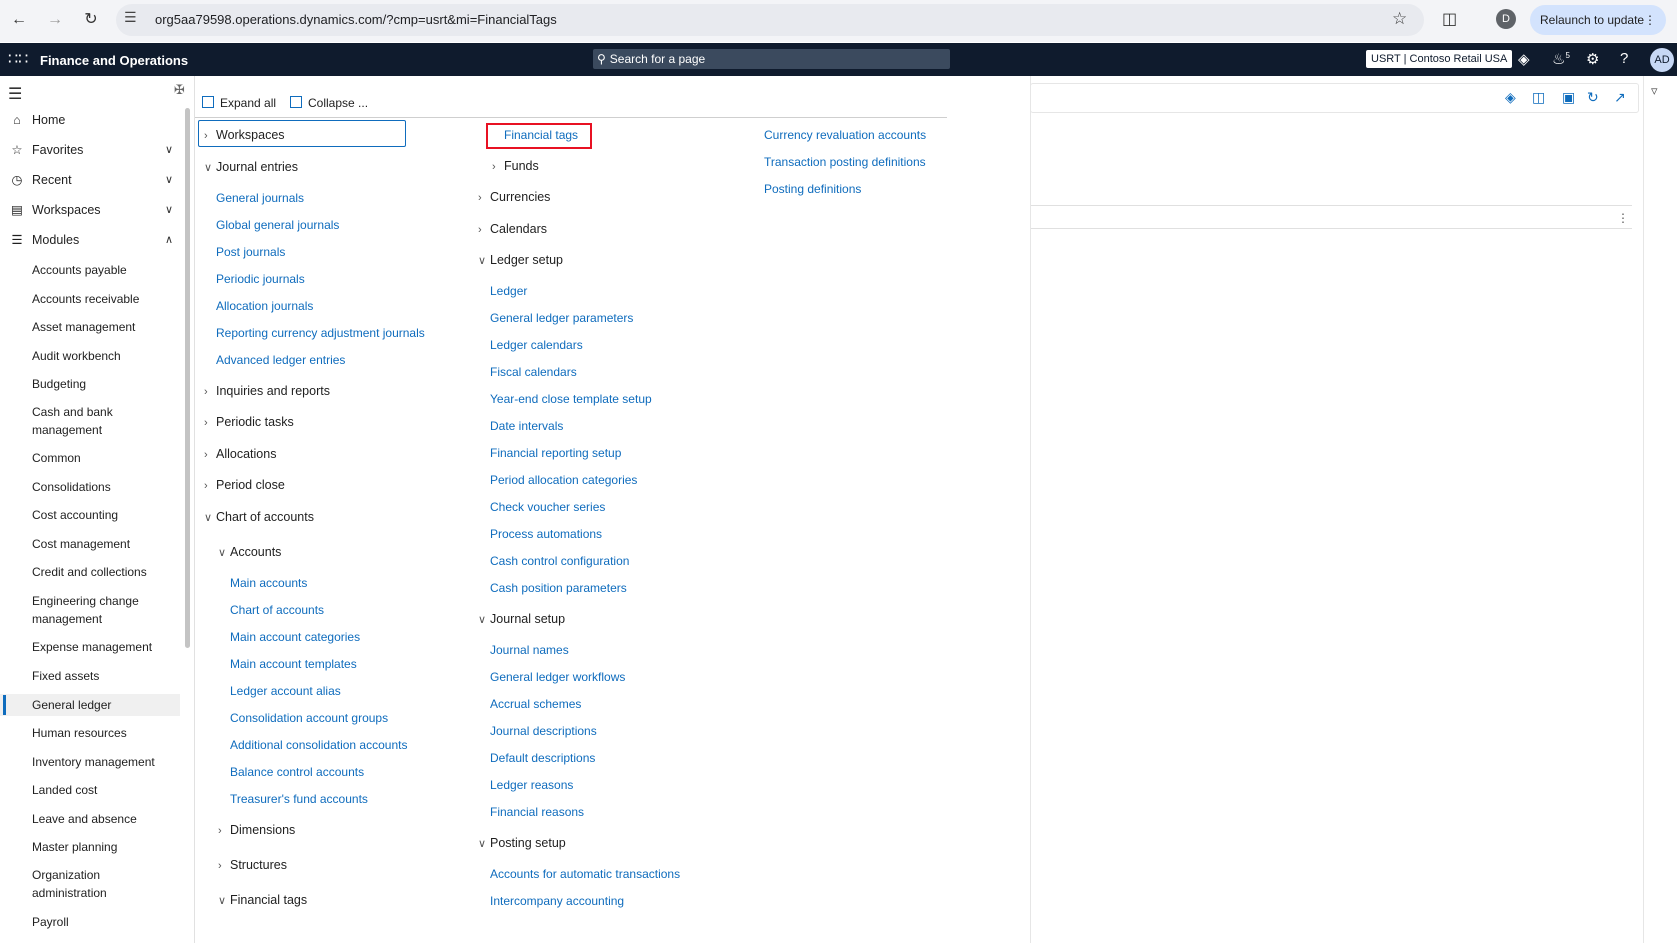 Image resolution: width=1677 pixels, height=943 pixels. What do you see at coordinates (102, 676) in the screenshot?
I see `module-item: Fixed assets` at bounding box center [102, 676].